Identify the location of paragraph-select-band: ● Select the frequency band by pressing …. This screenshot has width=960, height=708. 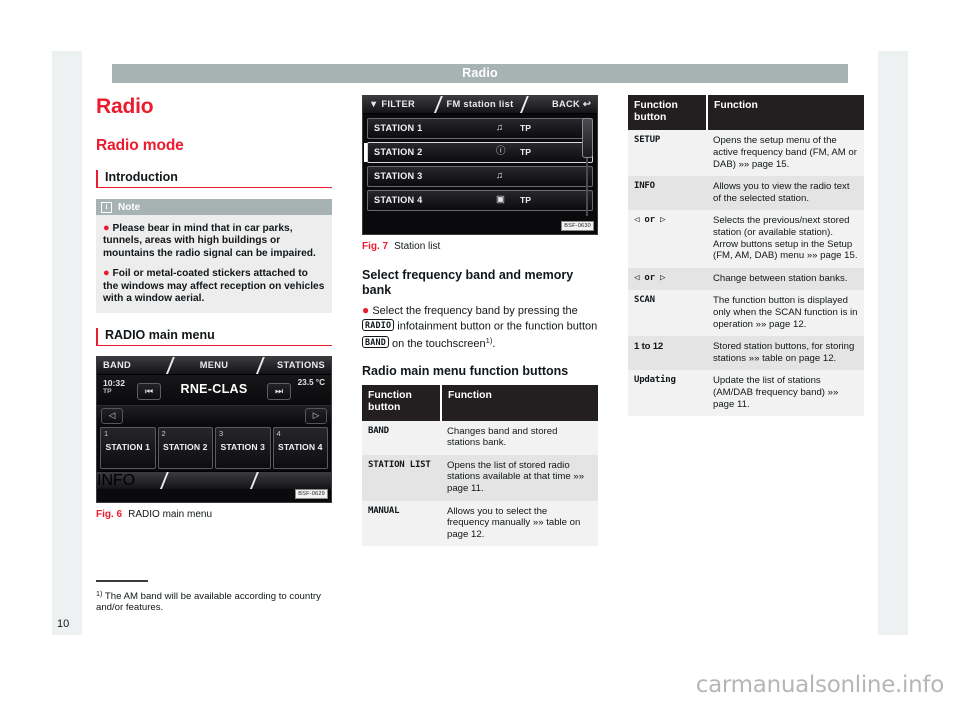
(480, 327).